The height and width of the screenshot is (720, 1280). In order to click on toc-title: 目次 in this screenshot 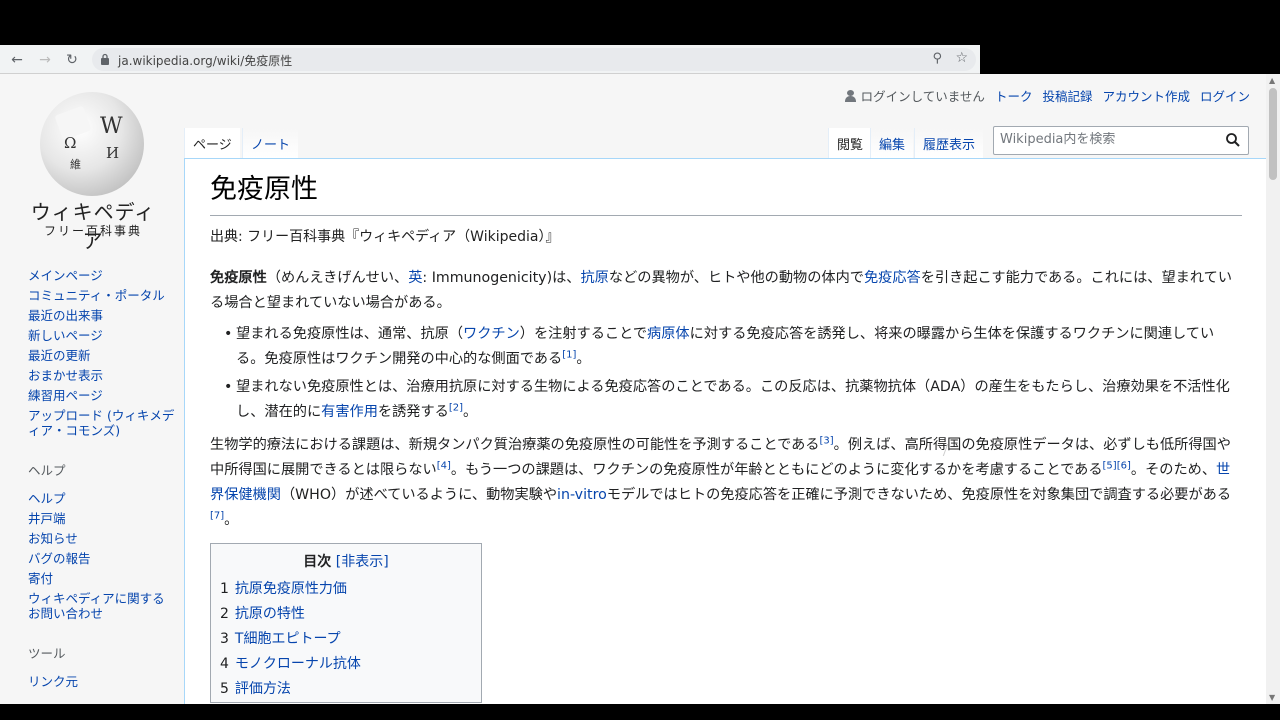, I will do `click(317, 561)`.